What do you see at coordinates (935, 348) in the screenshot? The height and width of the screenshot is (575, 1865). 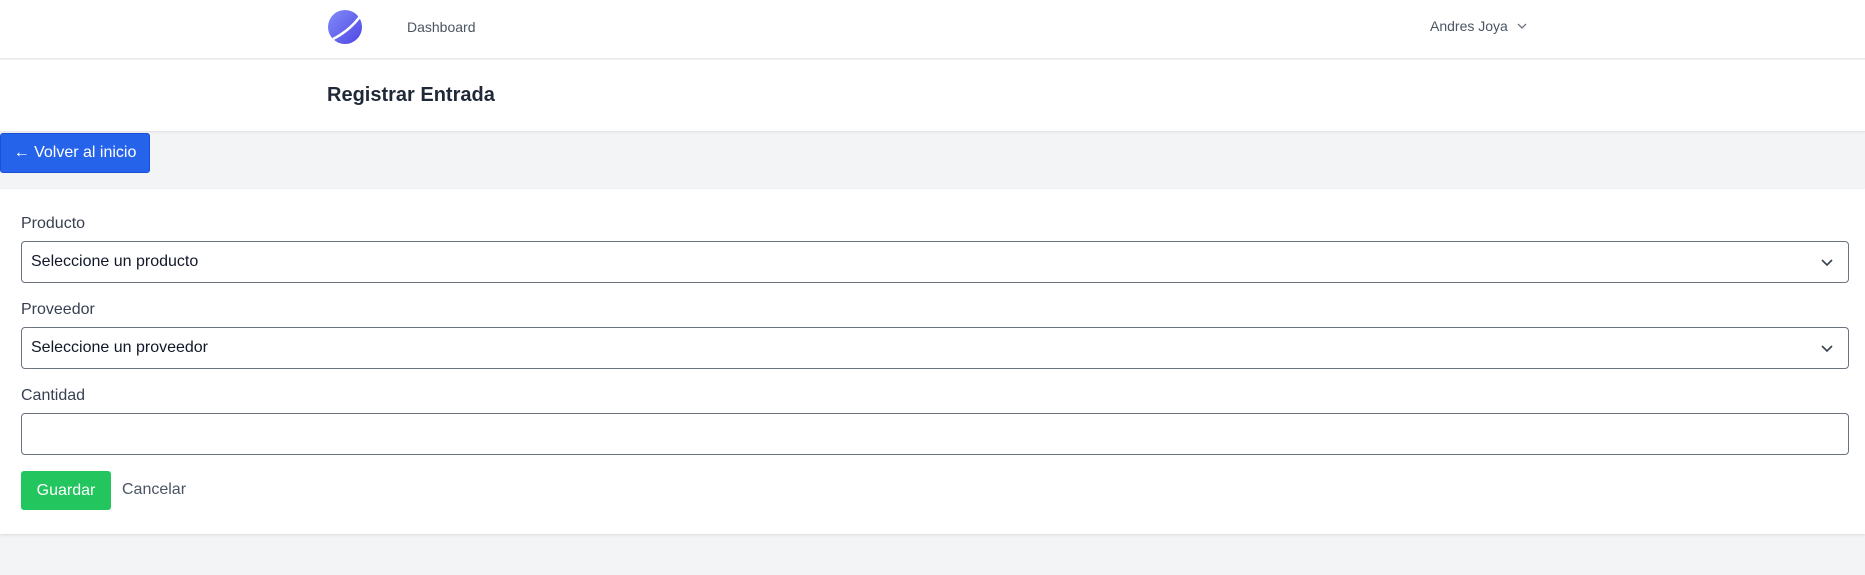 I see `proveedor-select: Seleccione un proveedor` at bounding box center [935, 348].